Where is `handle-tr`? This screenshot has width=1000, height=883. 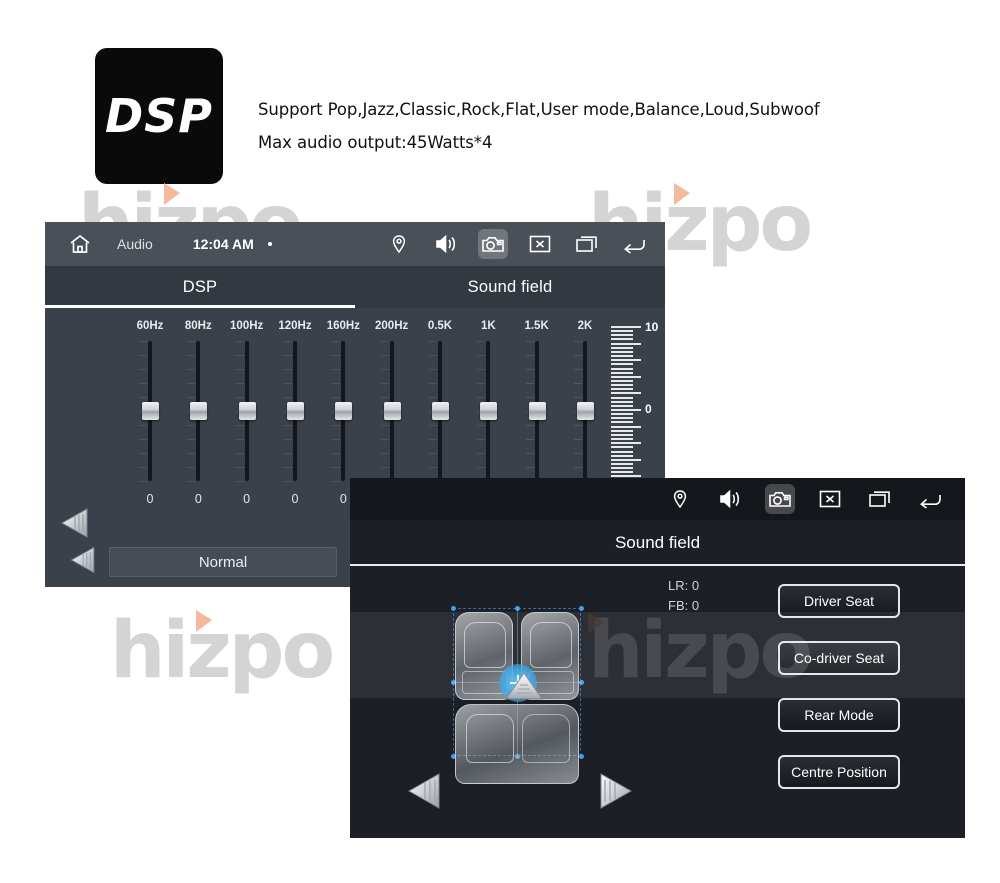
handle-tr is located at coordinates (581, 608).